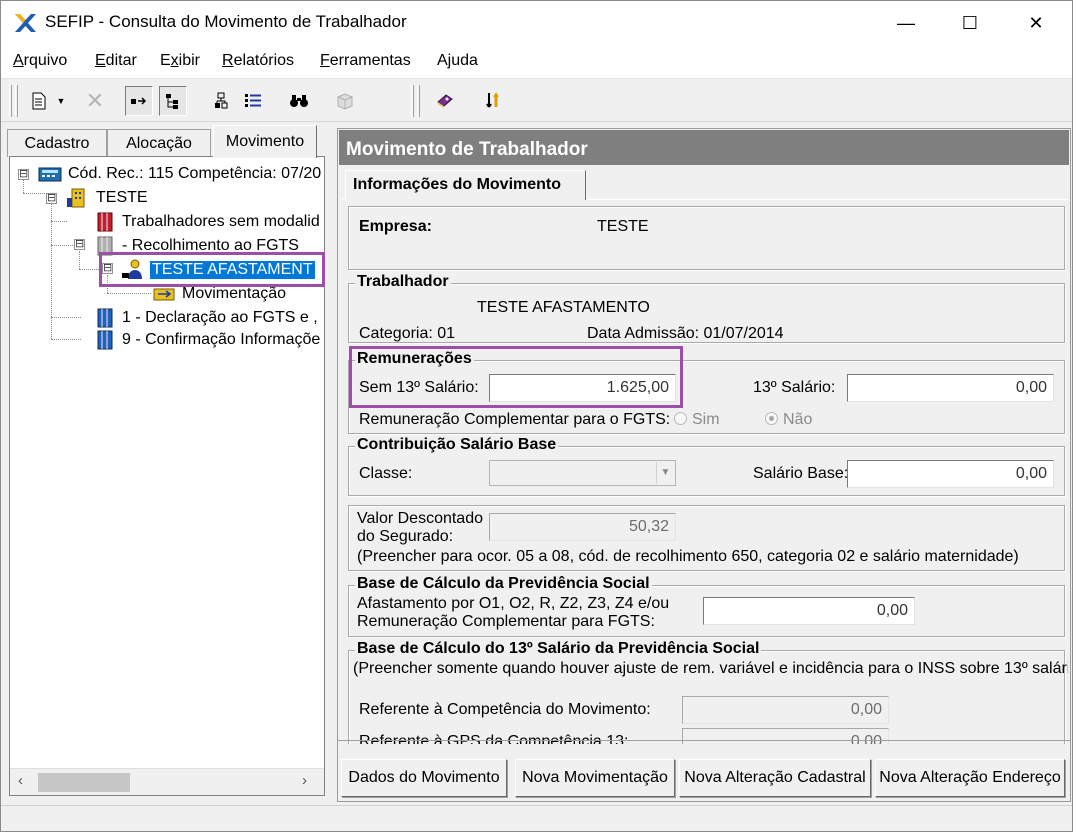 The height and width of the screenshot is (832, 1073). Describe the element at coordinates (304, 780) in the screenshot. I see `scroll-right-icon: ›` at that location.